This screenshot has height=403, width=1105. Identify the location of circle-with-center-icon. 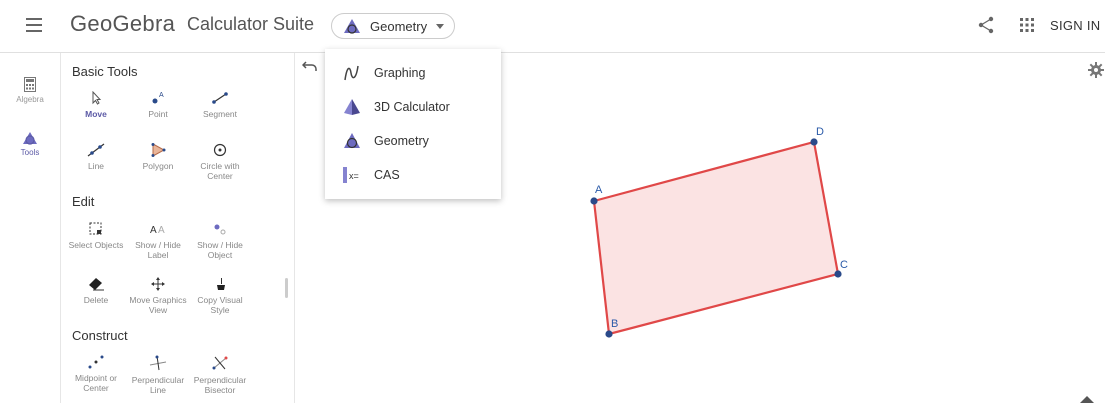
(220, 150).